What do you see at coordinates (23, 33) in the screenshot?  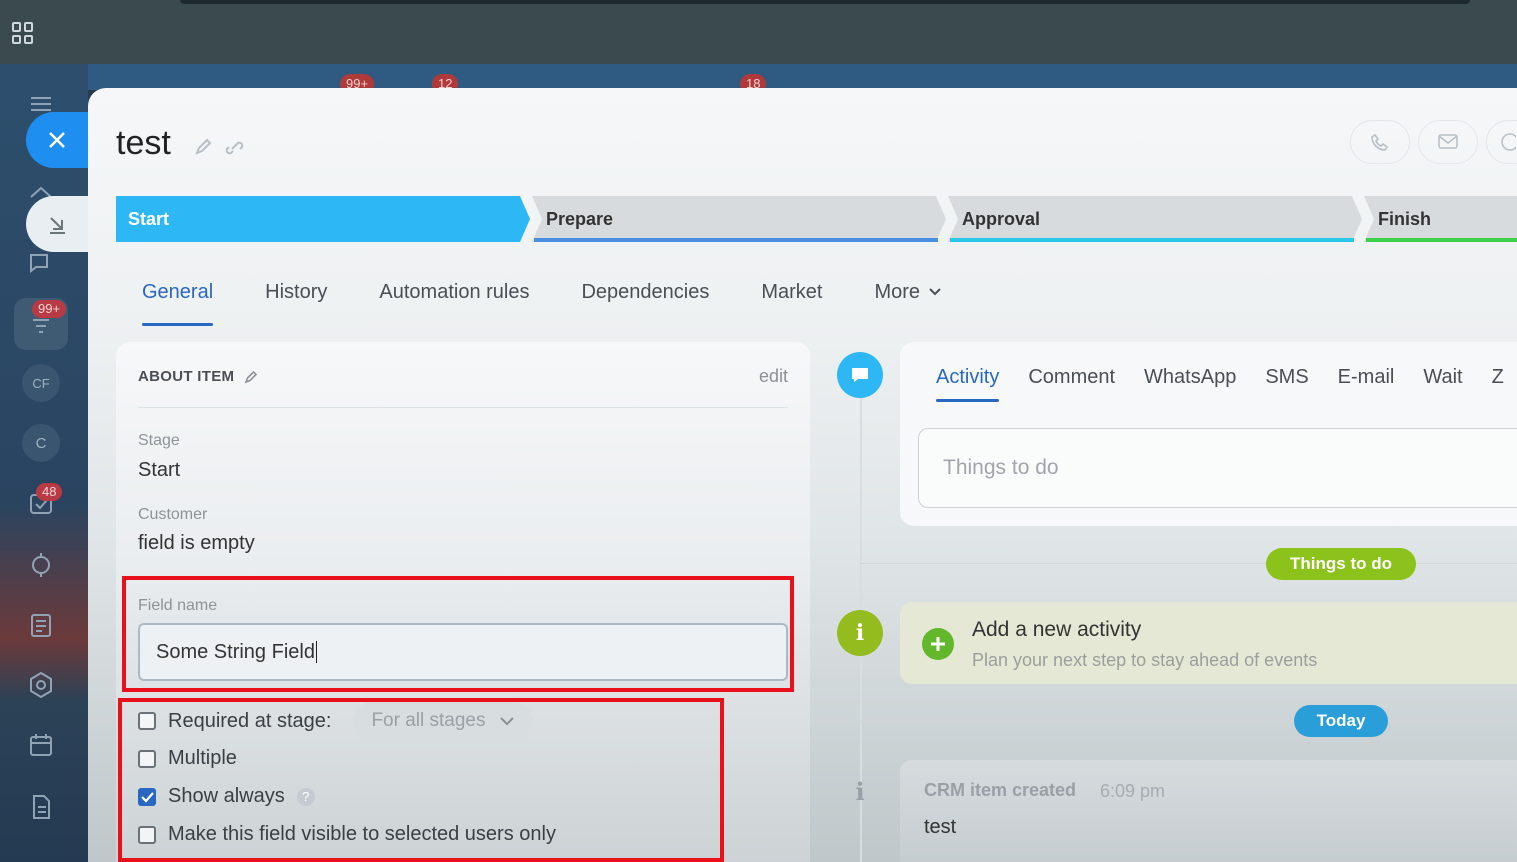 I see `apps-grid-icon` at bounding box center [23, 33].